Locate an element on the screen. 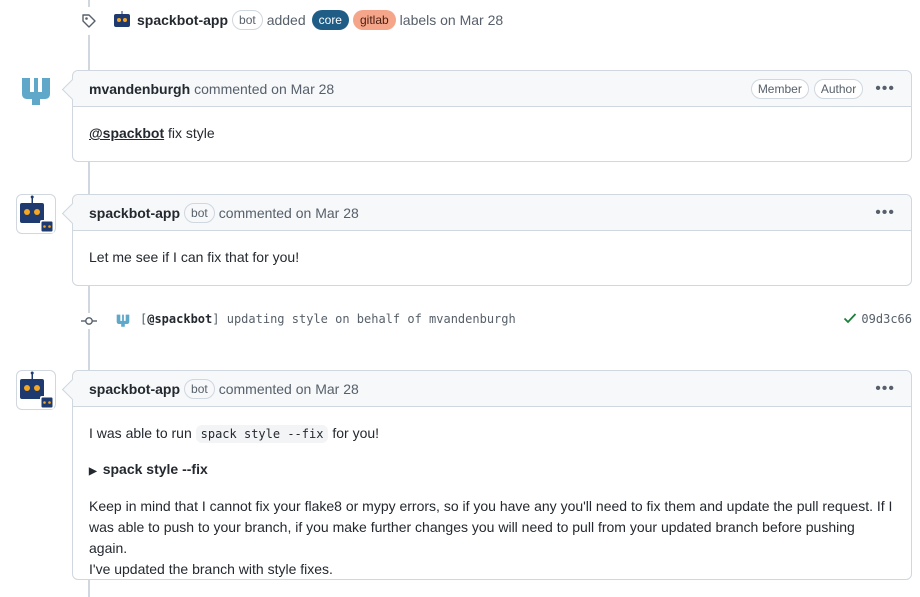  bot-avatar-small is located at coordinates (122, 20).